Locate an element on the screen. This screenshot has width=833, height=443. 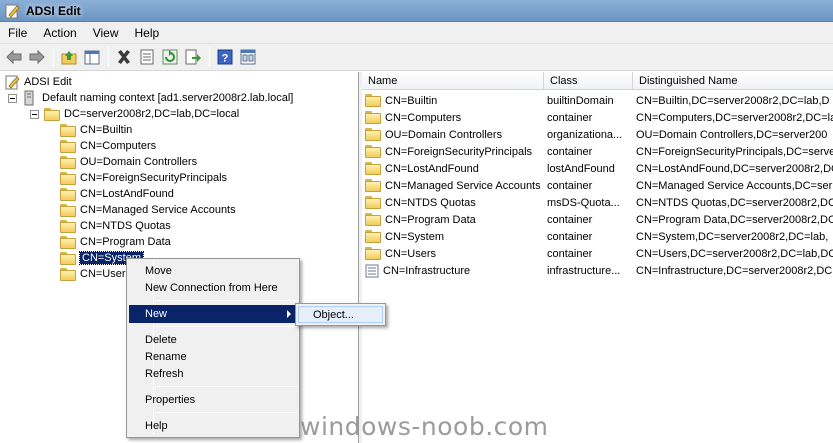
tree-item: CN=Program Data is located at coordinates (115, 242).